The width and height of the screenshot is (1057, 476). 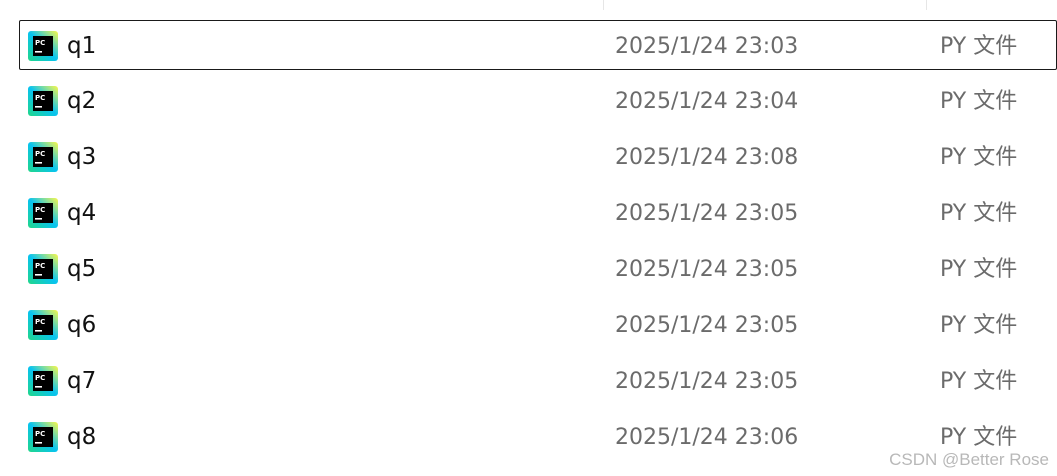 What do you see at coordinates (528, 272) in the screenshot?
I see `file-row-q5: PC q5 2025/1/24 23:05 PY 文件` at bounding box center [528, 272].